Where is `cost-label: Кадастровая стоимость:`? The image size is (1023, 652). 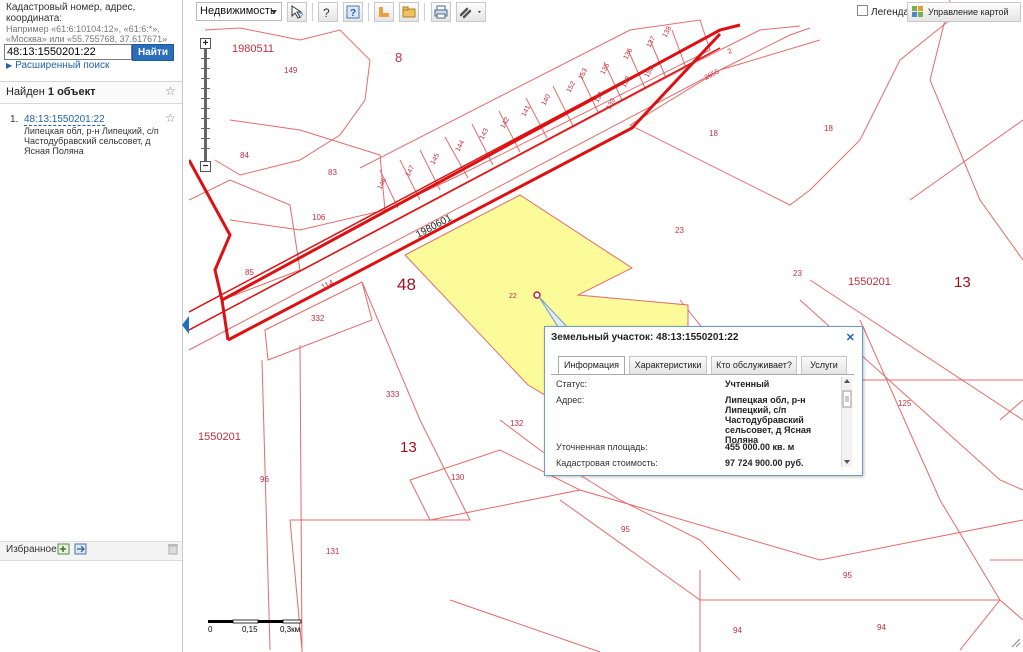 cost-label: Кадастровая стоимость: is located at coordinates (607, 463).